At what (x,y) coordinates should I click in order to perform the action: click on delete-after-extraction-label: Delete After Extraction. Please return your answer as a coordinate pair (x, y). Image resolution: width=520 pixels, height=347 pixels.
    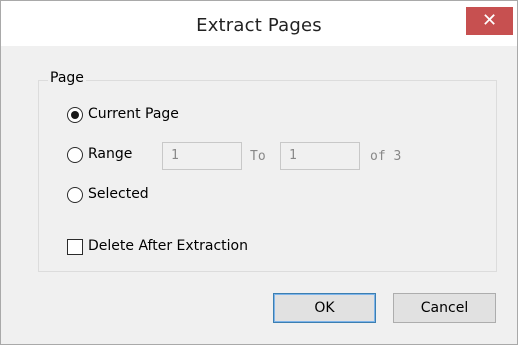
    Looking at the image, I should click on (168, 246).